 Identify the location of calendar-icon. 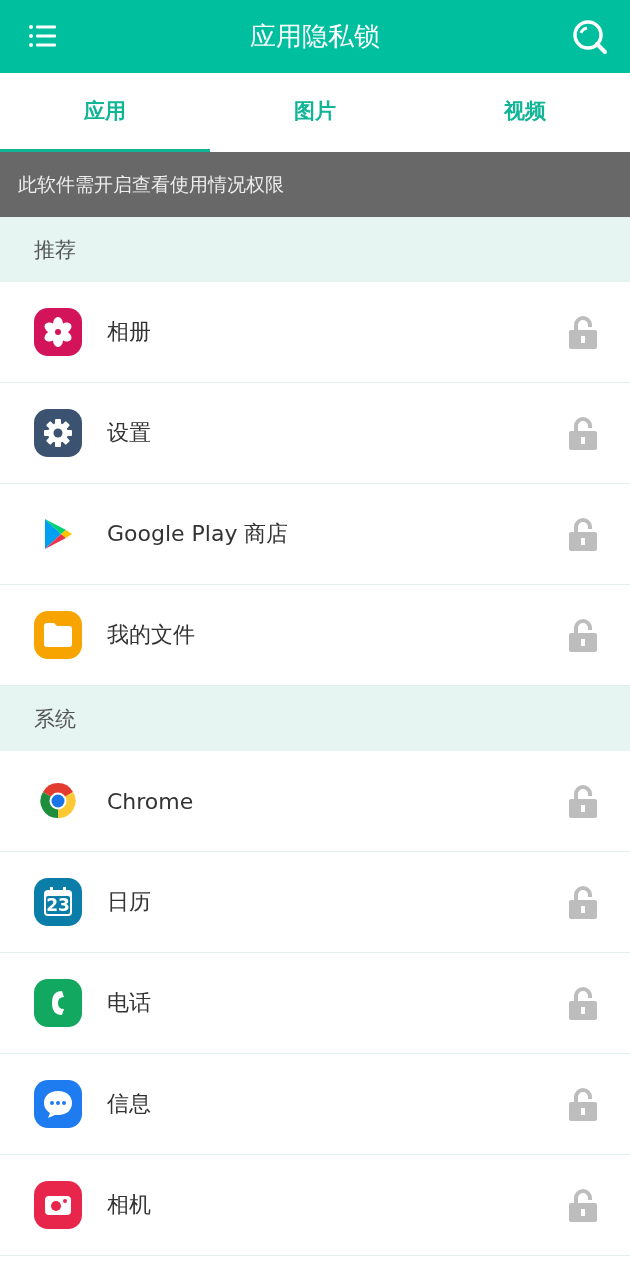
(58, 902).